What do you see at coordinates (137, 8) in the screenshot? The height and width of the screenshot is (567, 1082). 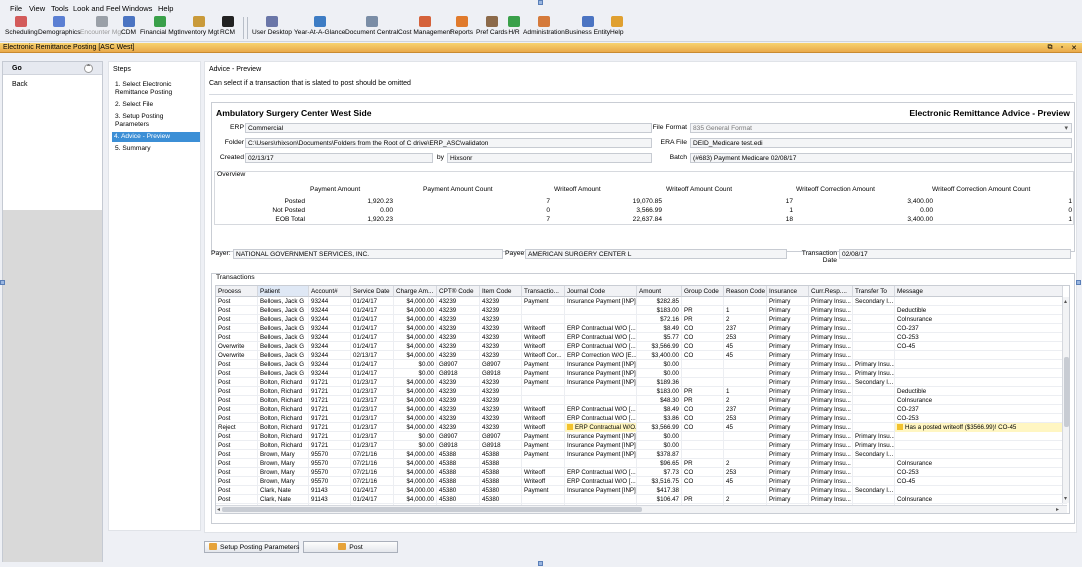 I see `menu-windows: Windows` at bounding box center [137, 8].